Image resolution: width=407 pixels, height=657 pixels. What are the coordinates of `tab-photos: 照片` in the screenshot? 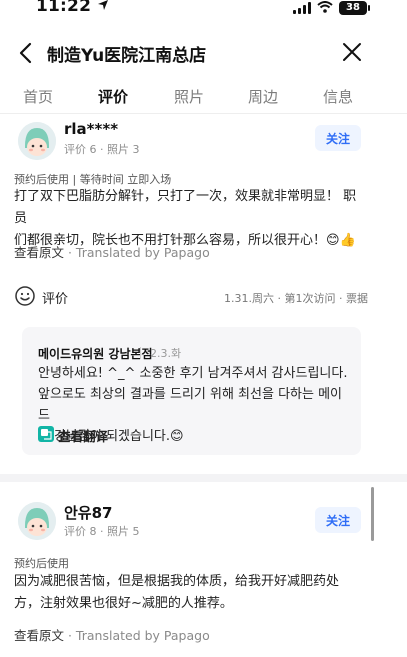 It's located at (189, 96).